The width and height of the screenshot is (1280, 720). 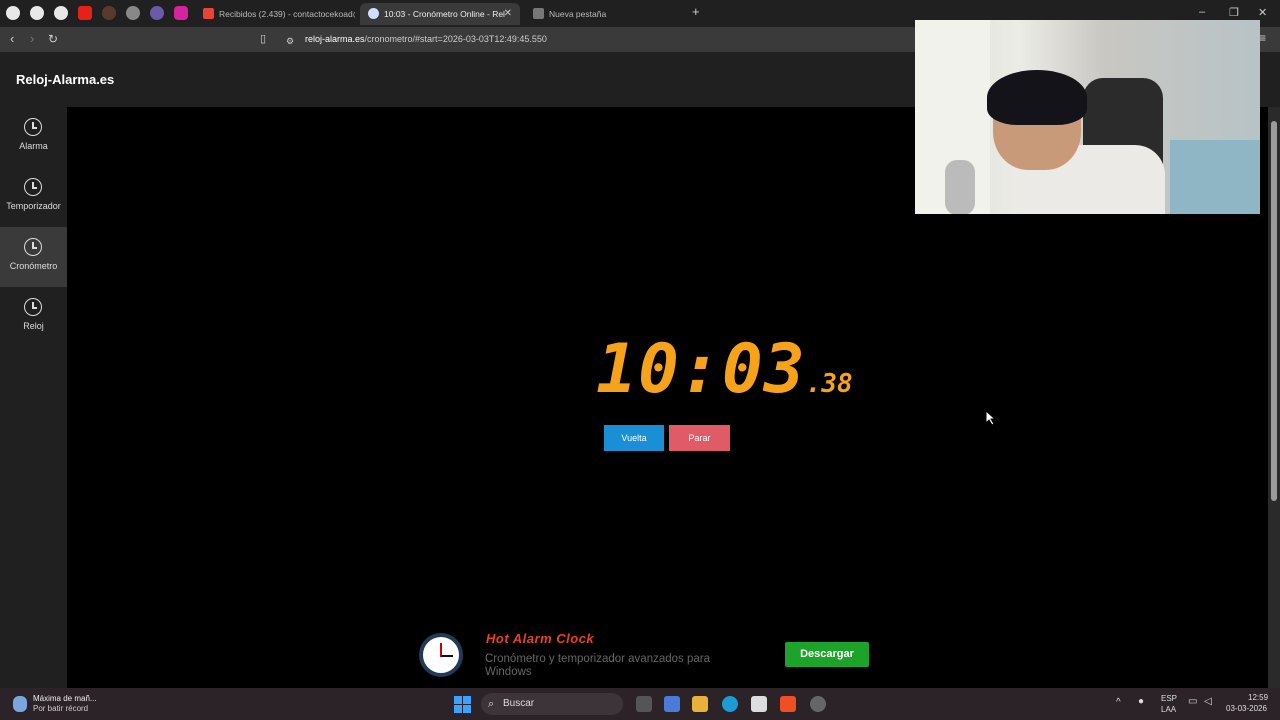 I want to click on gmail-icon, so click(x=208, y=13).